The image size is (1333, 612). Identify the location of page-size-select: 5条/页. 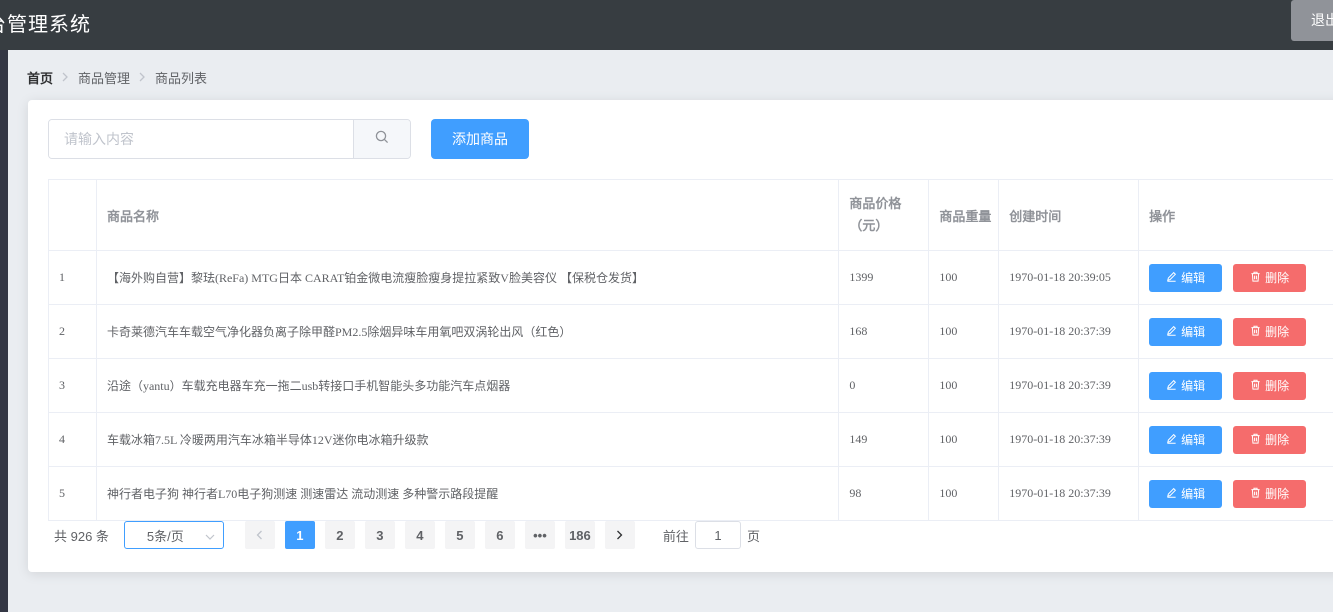
(173, 535).